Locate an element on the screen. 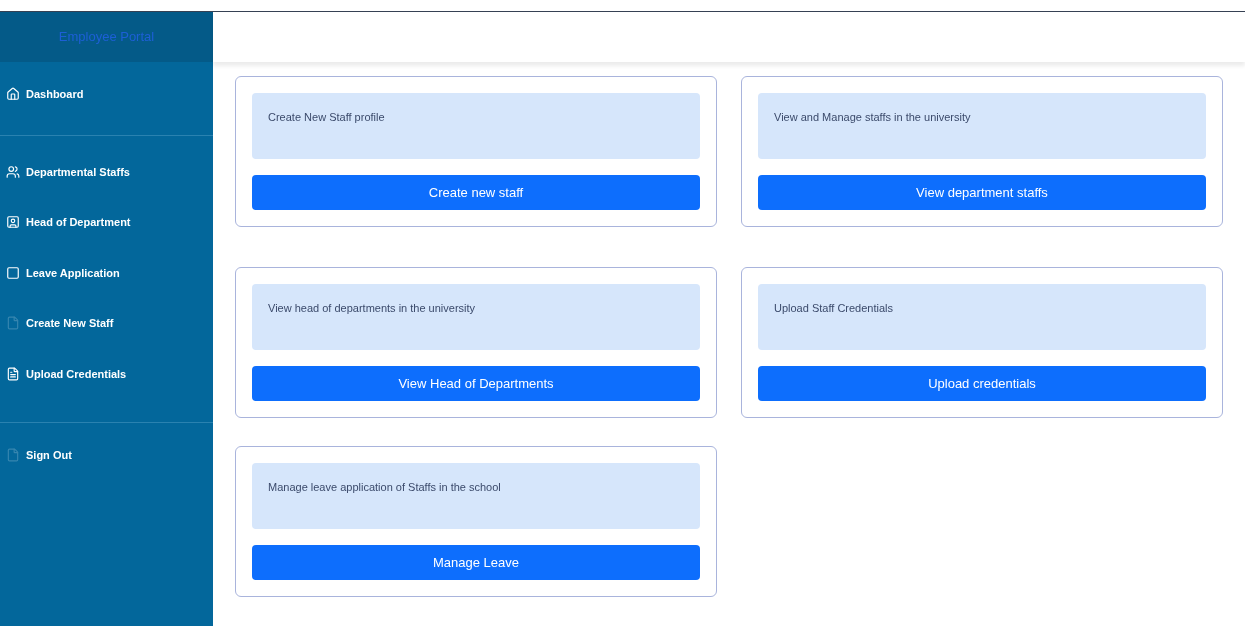  card-button: Upload credentials is located at coordinates (982, 383).